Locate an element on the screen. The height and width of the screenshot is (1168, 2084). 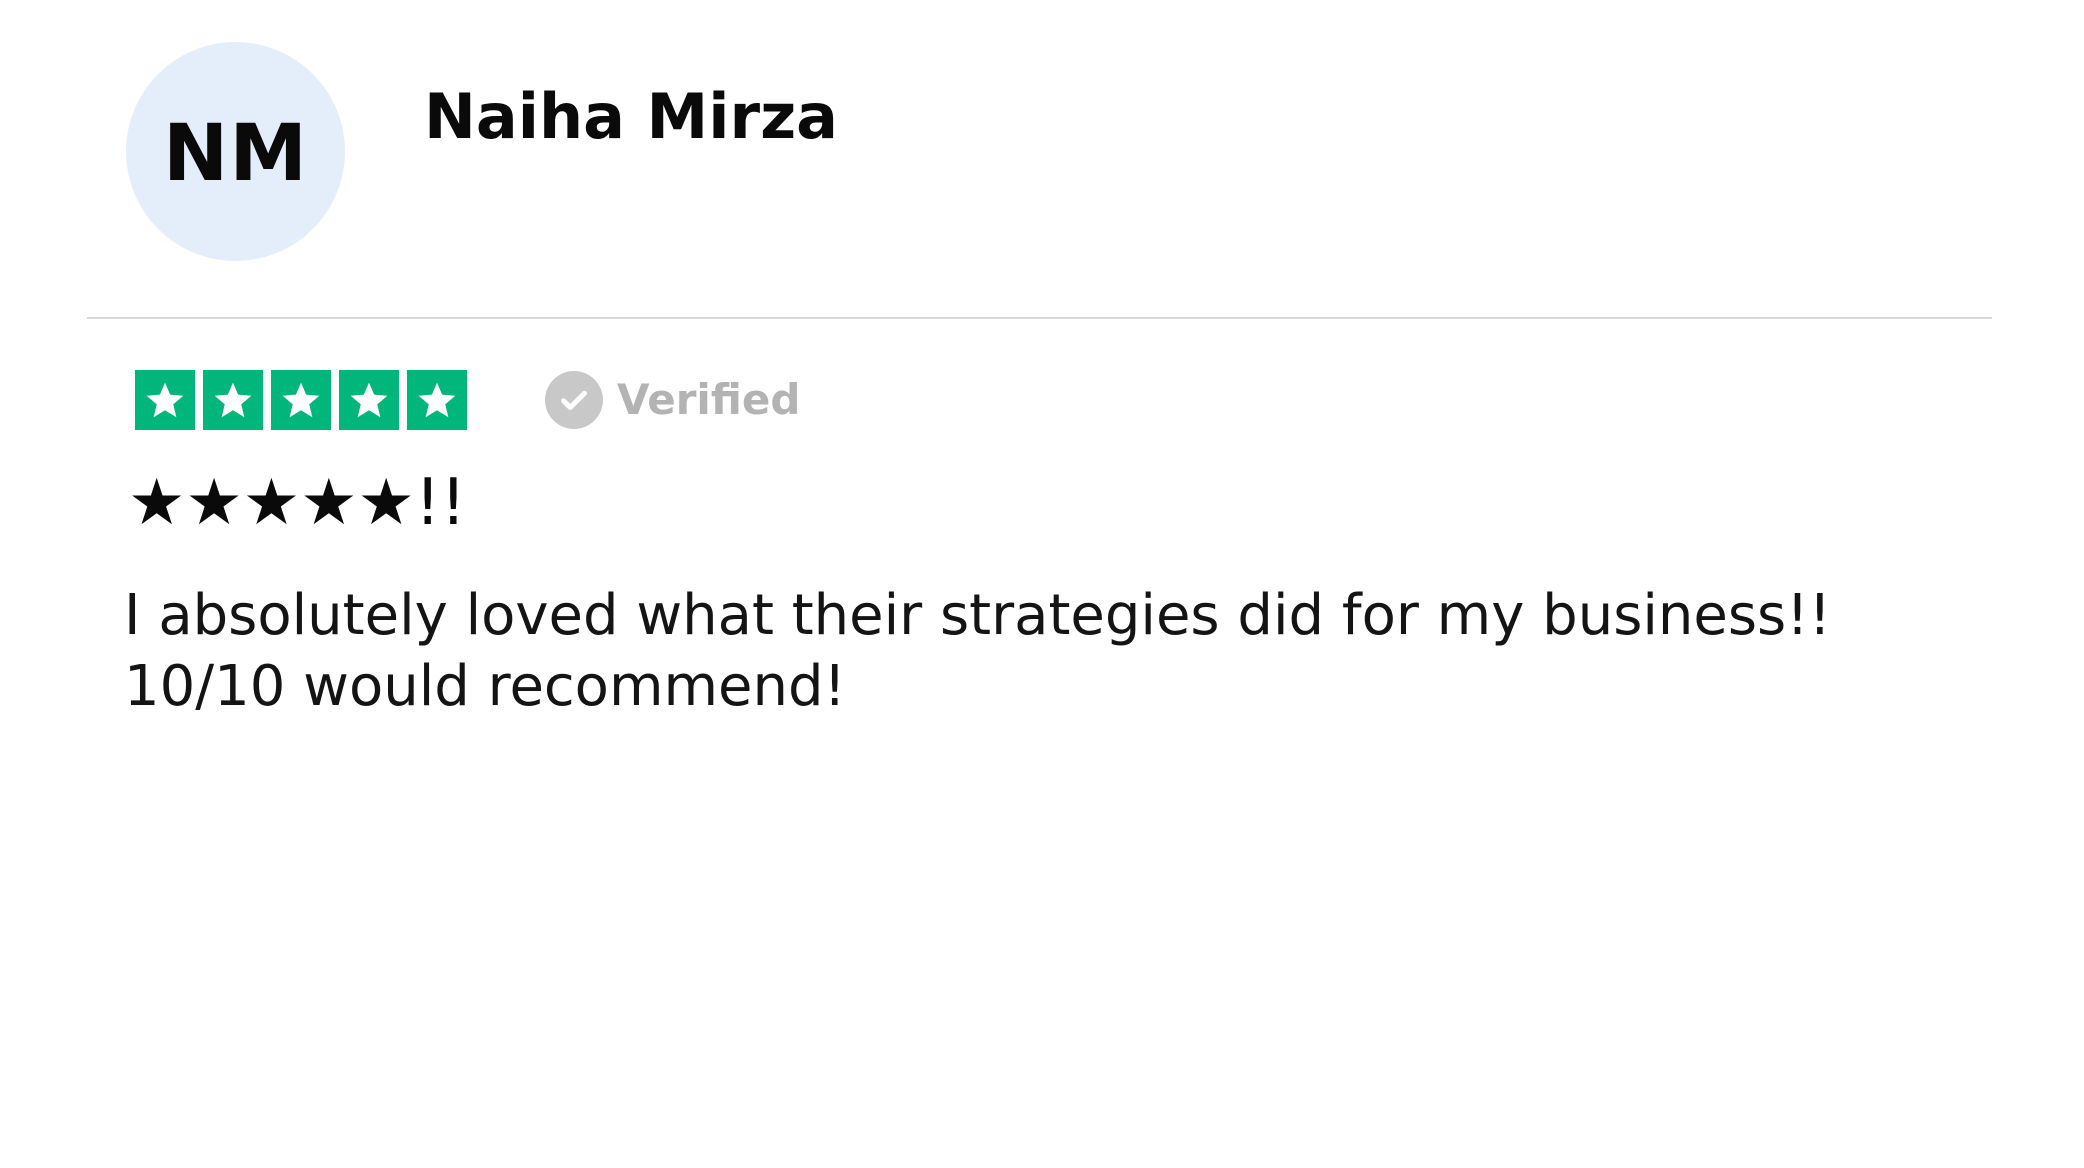
avatar-initials: NM is located at coordinates (235, 153).